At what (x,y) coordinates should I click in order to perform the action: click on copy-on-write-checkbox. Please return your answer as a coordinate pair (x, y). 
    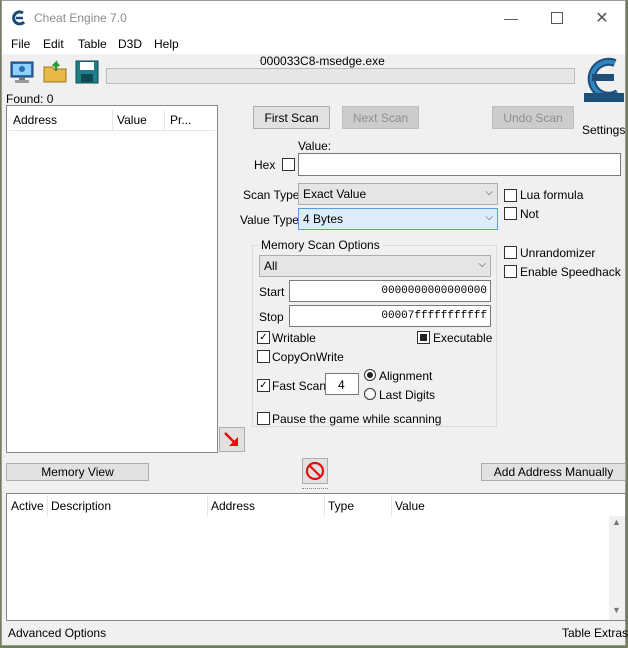
    Looking at the image, I should click on (263, 356).